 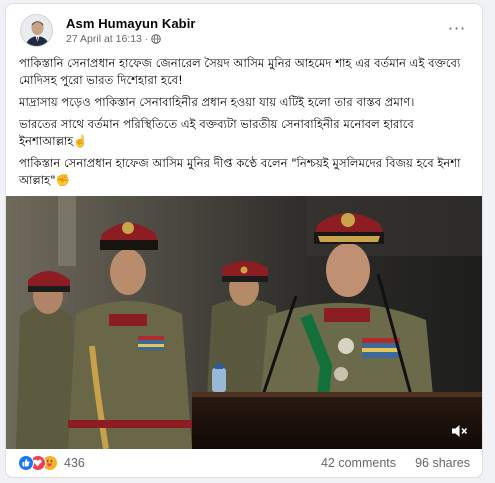 What do you see at coordinates (104, 39) in the screenshot?
I see `post-timestamp: 27 April at 16:13` at bounding box center [104, 39].